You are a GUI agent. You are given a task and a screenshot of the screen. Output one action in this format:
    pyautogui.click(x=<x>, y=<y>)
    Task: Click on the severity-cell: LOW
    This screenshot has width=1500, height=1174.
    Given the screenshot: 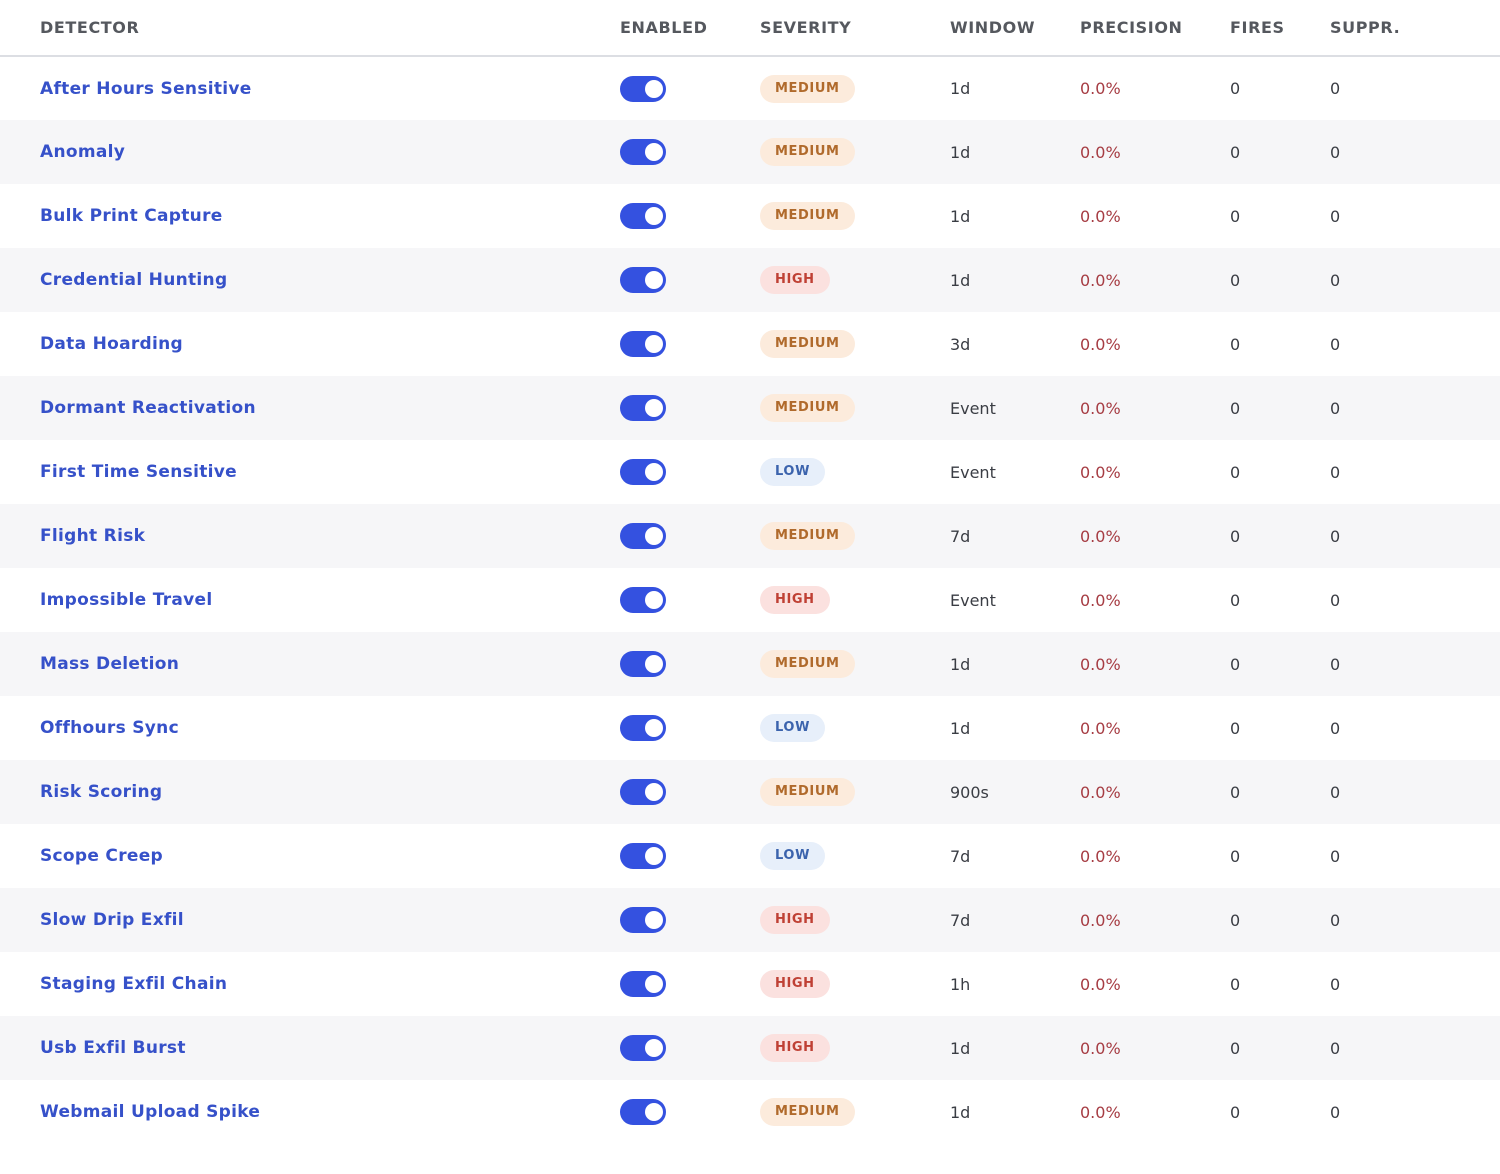 What is the action you would take?
    pyautogui.click(x=855, y=728)
    